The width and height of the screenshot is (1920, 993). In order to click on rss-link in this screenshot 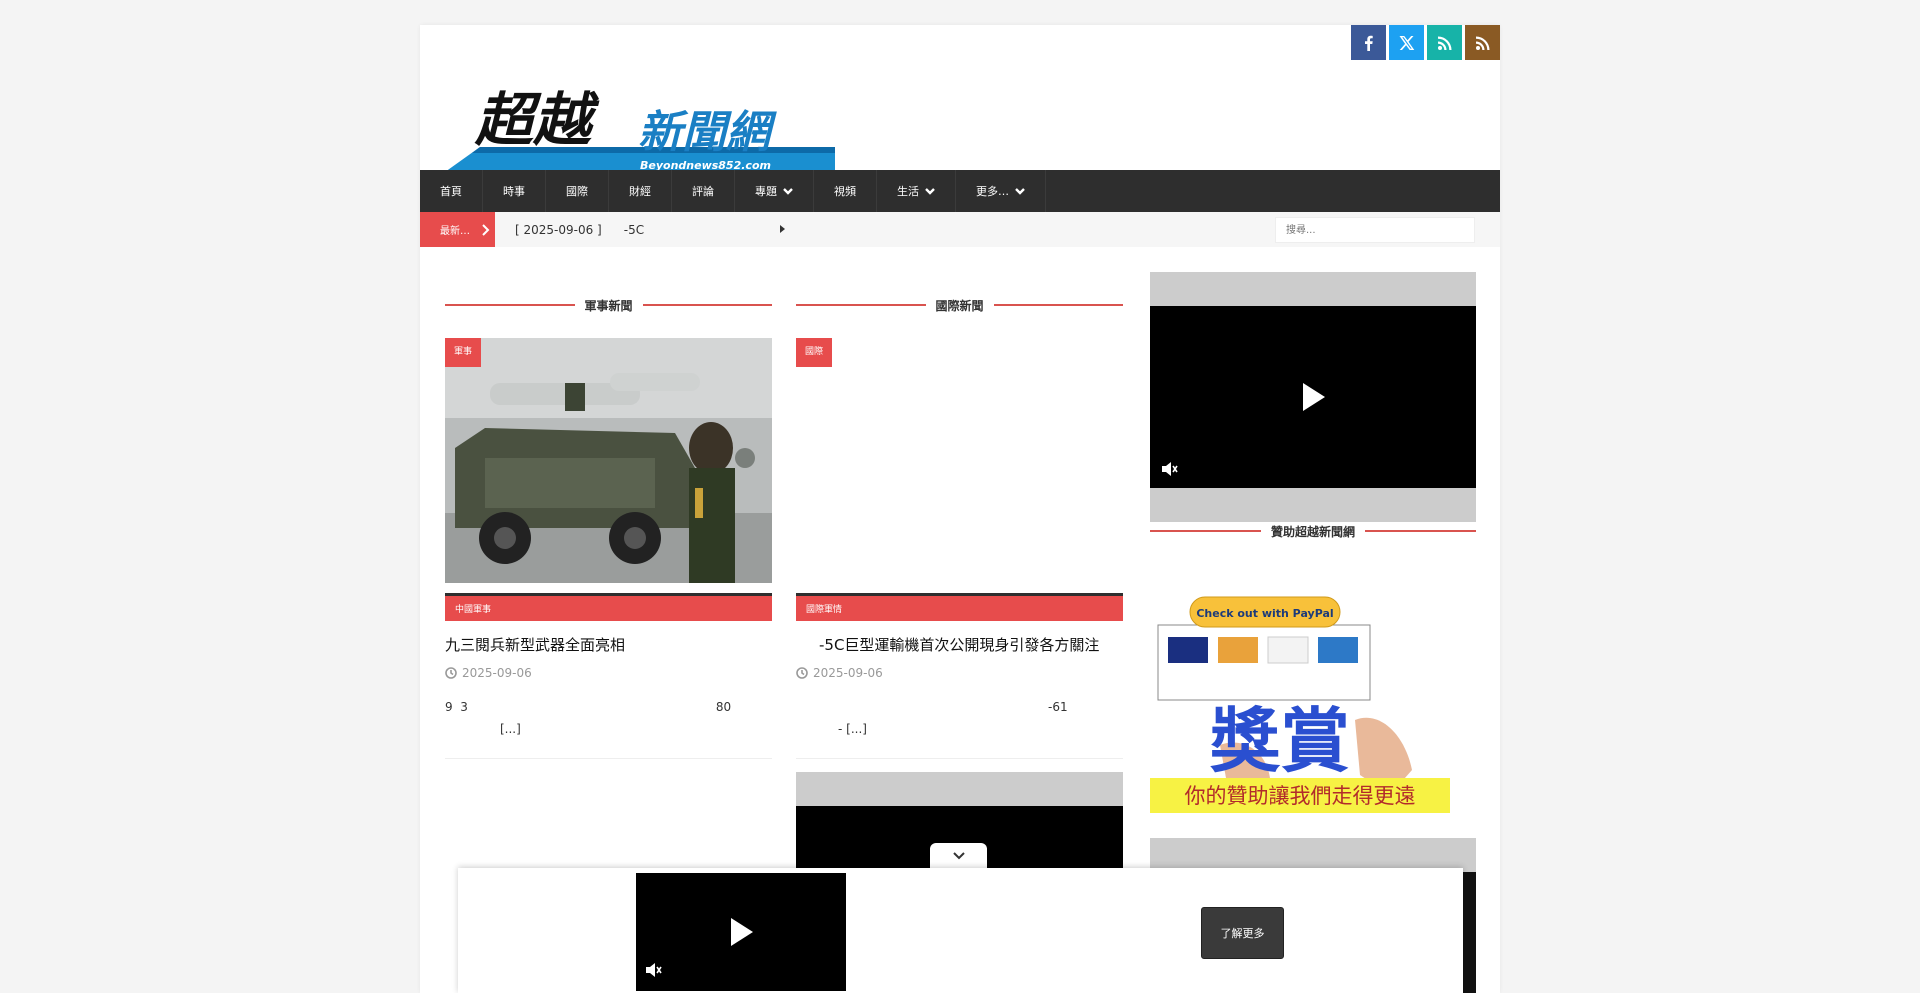, I will do `click(1444, 42)`.